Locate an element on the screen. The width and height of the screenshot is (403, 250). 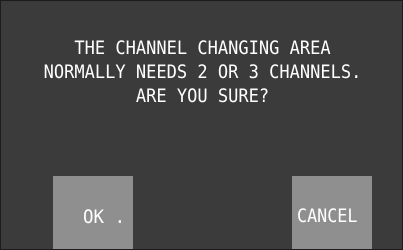
ok-button: OK . is located at coordinates (93, 212).